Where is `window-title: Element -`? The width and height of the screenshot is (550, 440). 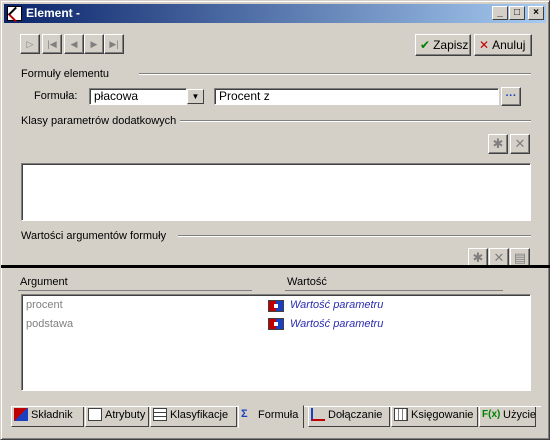
window-title: Element - is located at coordinates (53, 13).